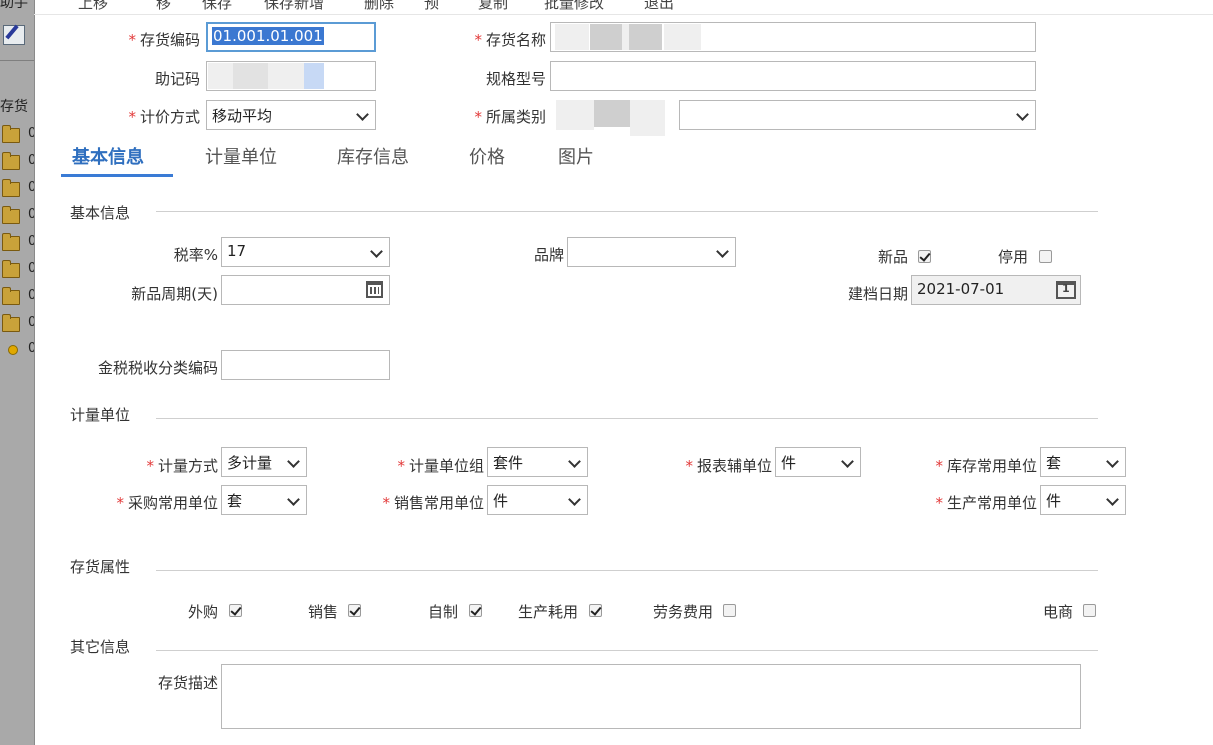 The width and height of the screenshot is (1213, 745). Describe the element at coordinates (217, 6) in the screenshot. I see `toolbar-item: 保存` at that location.